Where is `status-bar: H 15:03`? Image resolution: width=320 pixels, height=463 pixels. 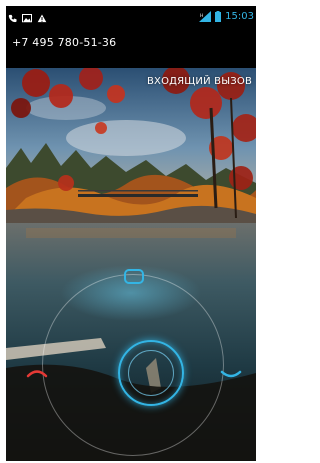
status-bar: H 15:03 is located at coordinates (131, 14).